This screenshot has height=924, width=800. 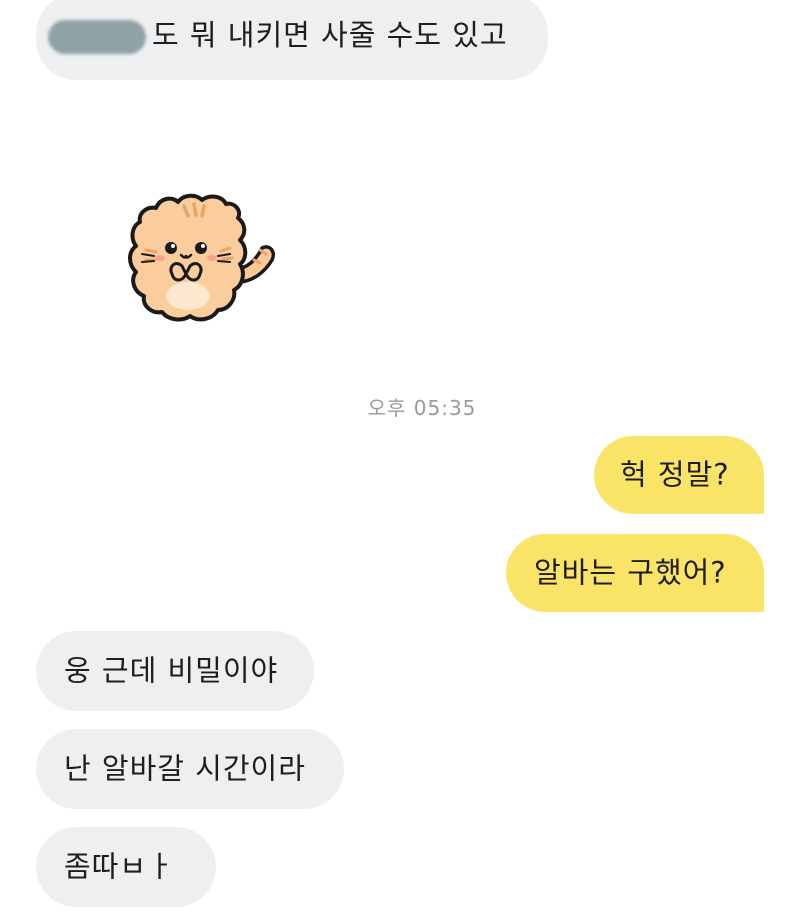 I want to click on incoming-message-bubble: 웅 근데 비밀이야, so click(x=175, y=671).